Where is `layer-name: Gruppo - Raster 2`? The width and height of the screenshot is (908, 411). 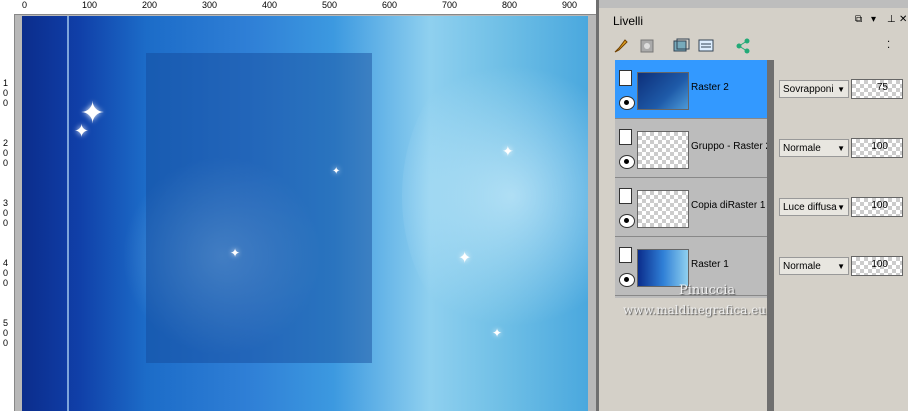 layer-name: Gruppo - Raster 2 is located at coordinates (731, 146).